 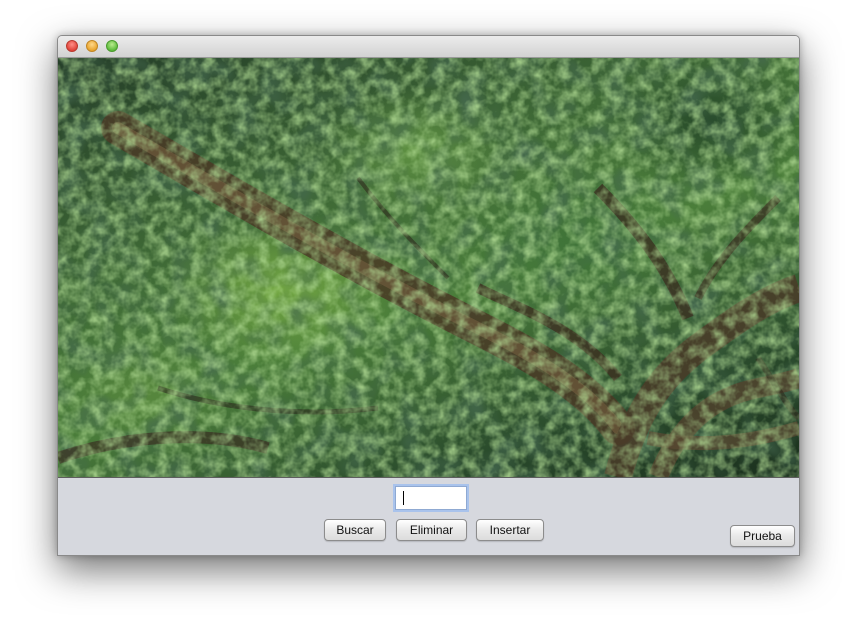 What do you see at coordinates (510, 530) in the screenshot?
I see `insertar-button: Insertar` at bounding box center [510, 530].